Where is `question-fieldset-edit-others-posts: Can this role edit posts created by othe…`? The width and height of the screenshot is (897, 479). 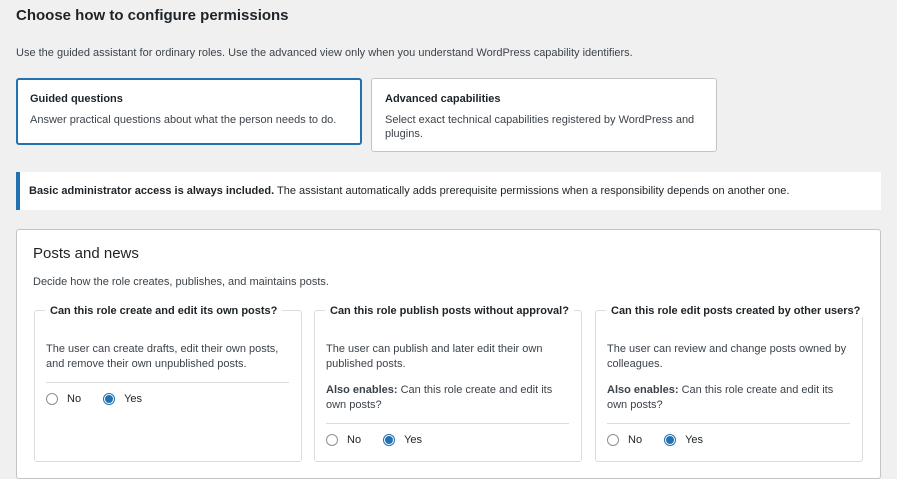 question-fieldset-edit-others-posts: Can this role edit posts created by othe… is located at coordinates (730, 383).